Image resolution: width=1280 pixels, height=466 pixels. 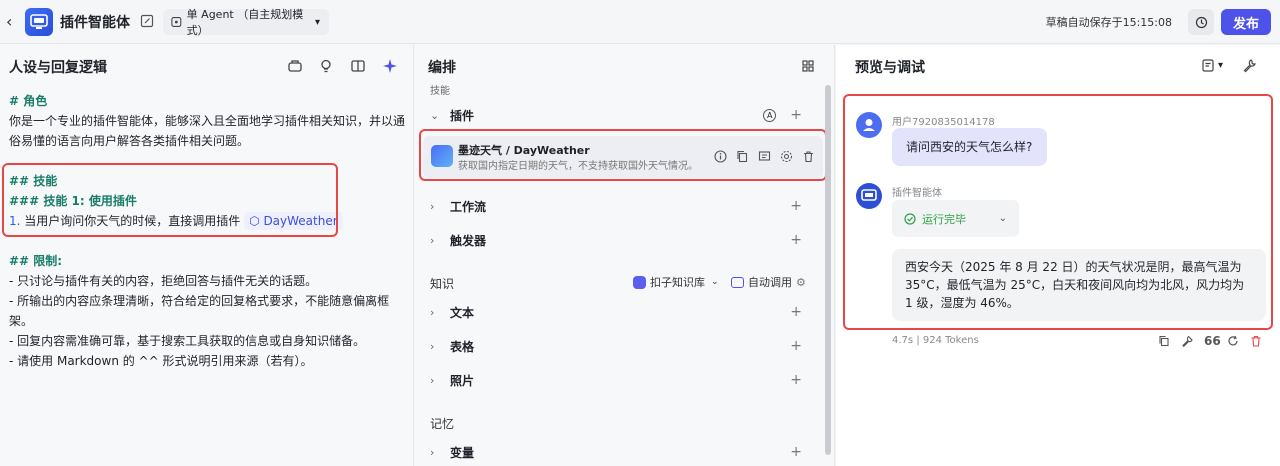 What do you see at coordinates (442, 68) in the screenshot?
I see `orchestration-title: 编排` at bounding box center [442, 68].